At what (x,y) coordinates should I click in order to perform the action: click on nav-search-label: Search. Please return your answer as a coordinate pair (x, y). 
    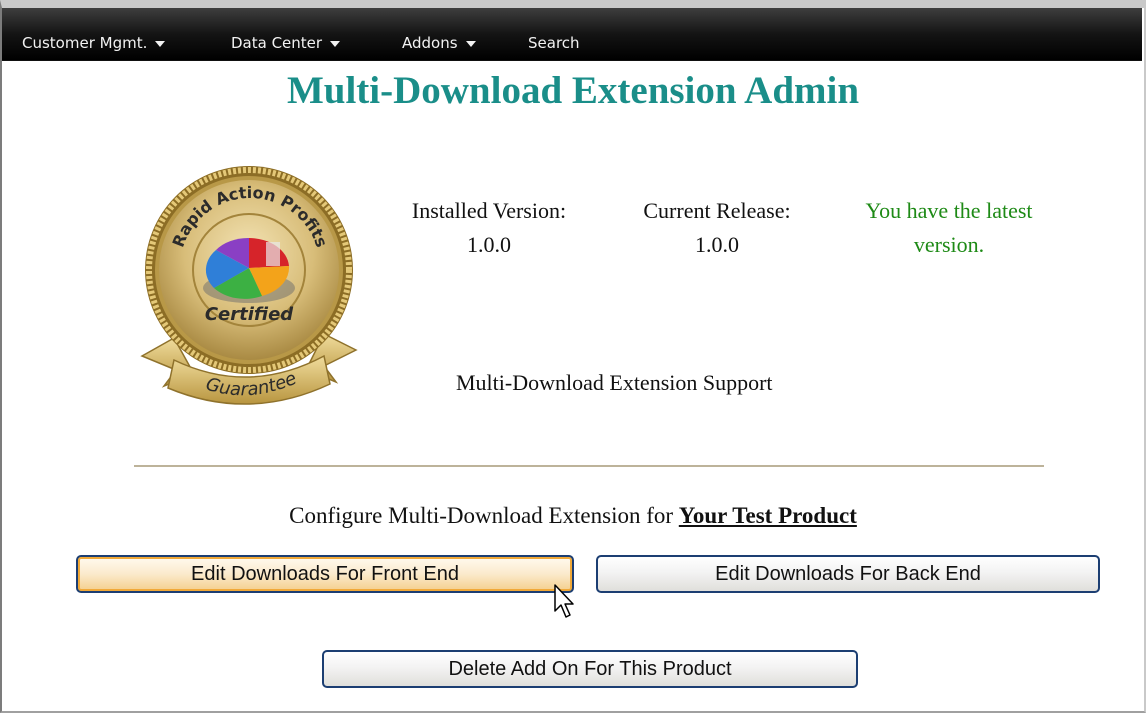
    Looking at the image, I should click on (554, 43).